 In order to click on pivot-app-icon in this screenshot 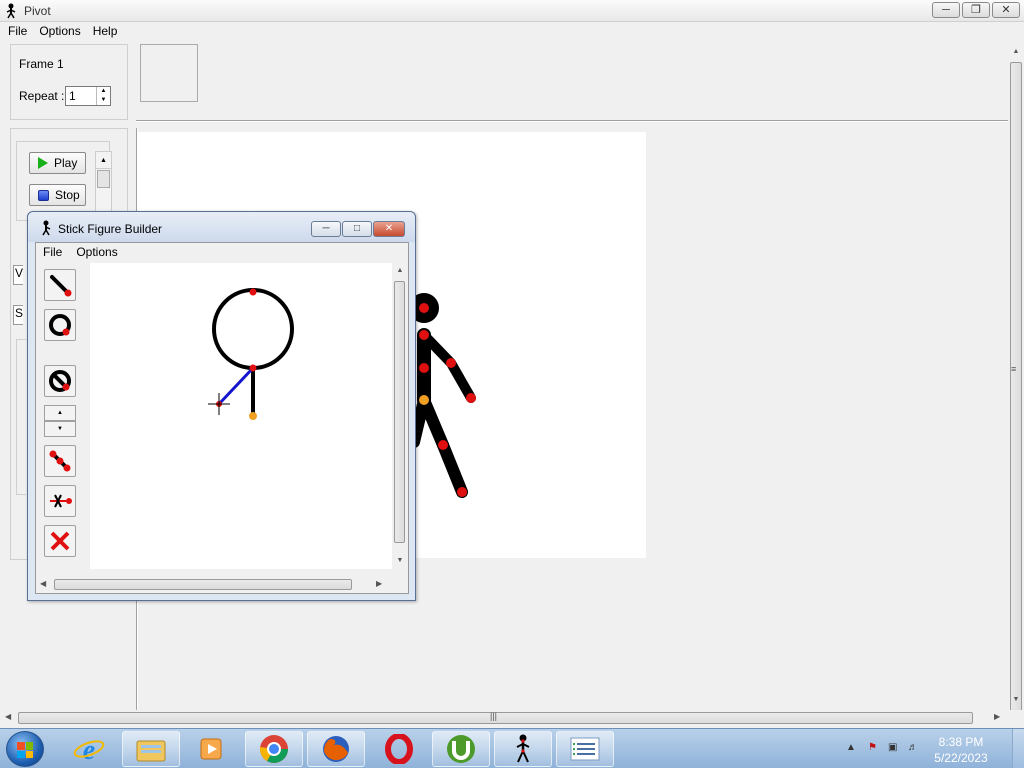, I will do `click(11, 11)`.